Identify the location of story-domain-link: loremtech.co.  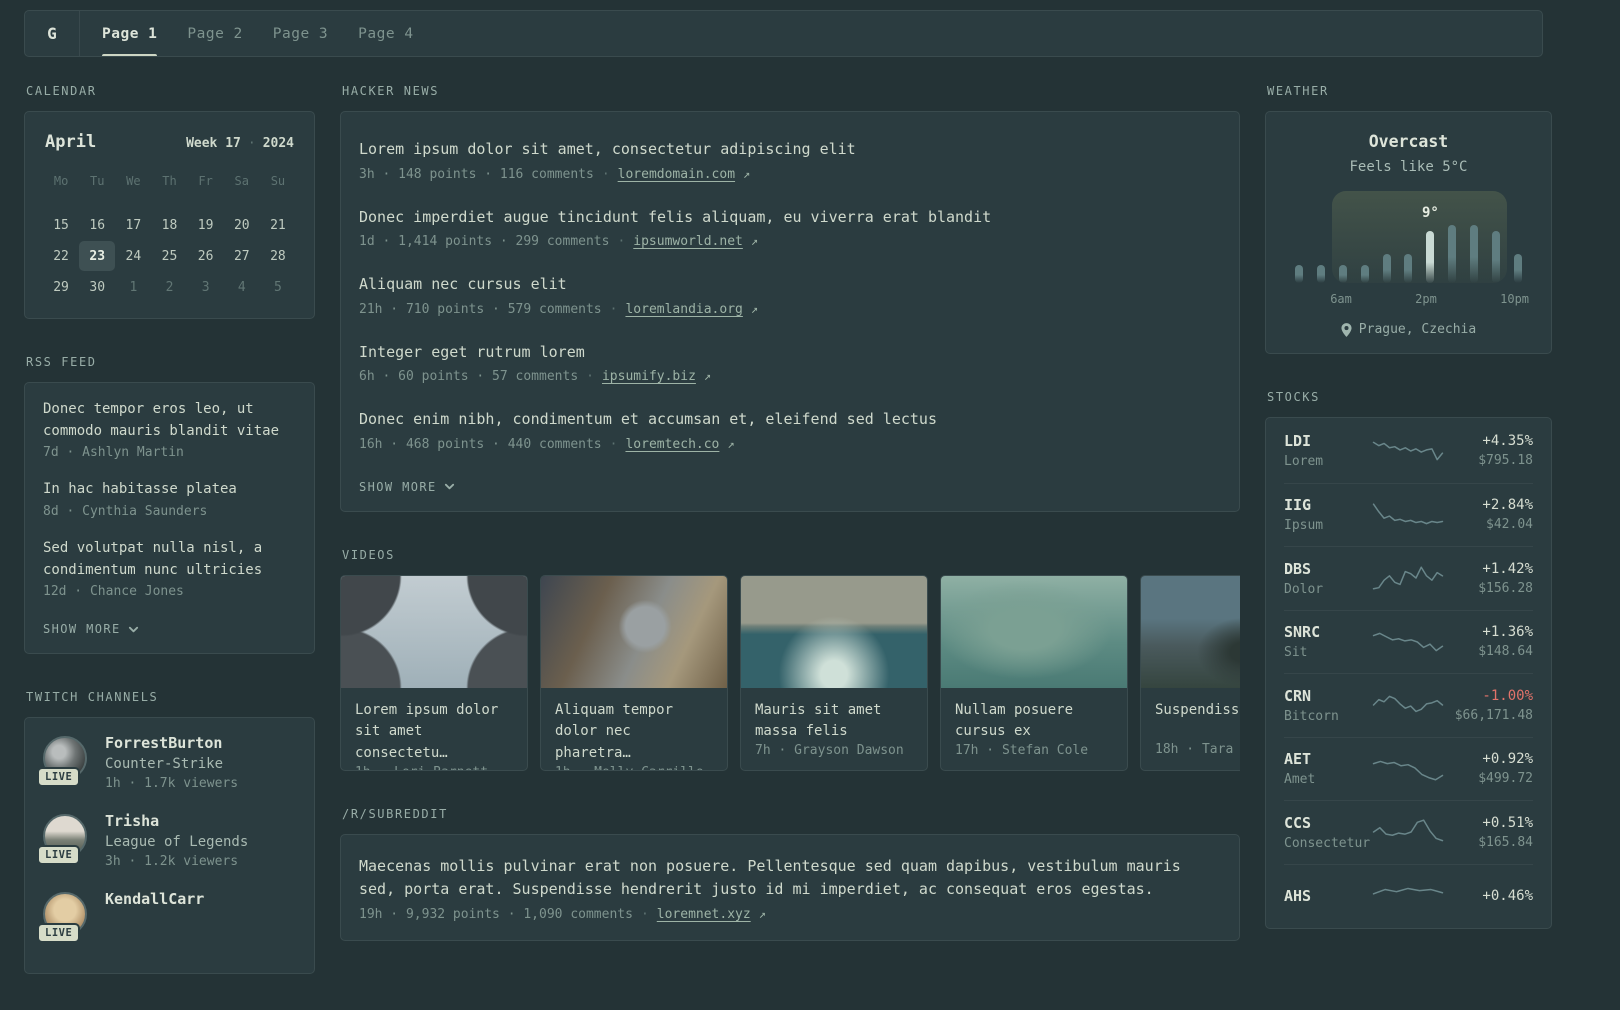
(672, 444).